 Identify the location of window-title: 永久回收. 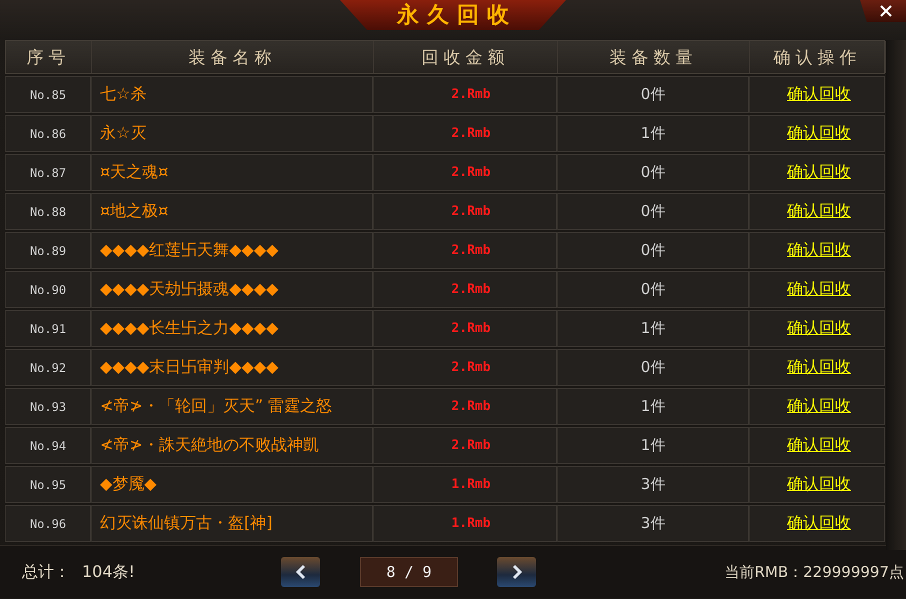
(453, 15).